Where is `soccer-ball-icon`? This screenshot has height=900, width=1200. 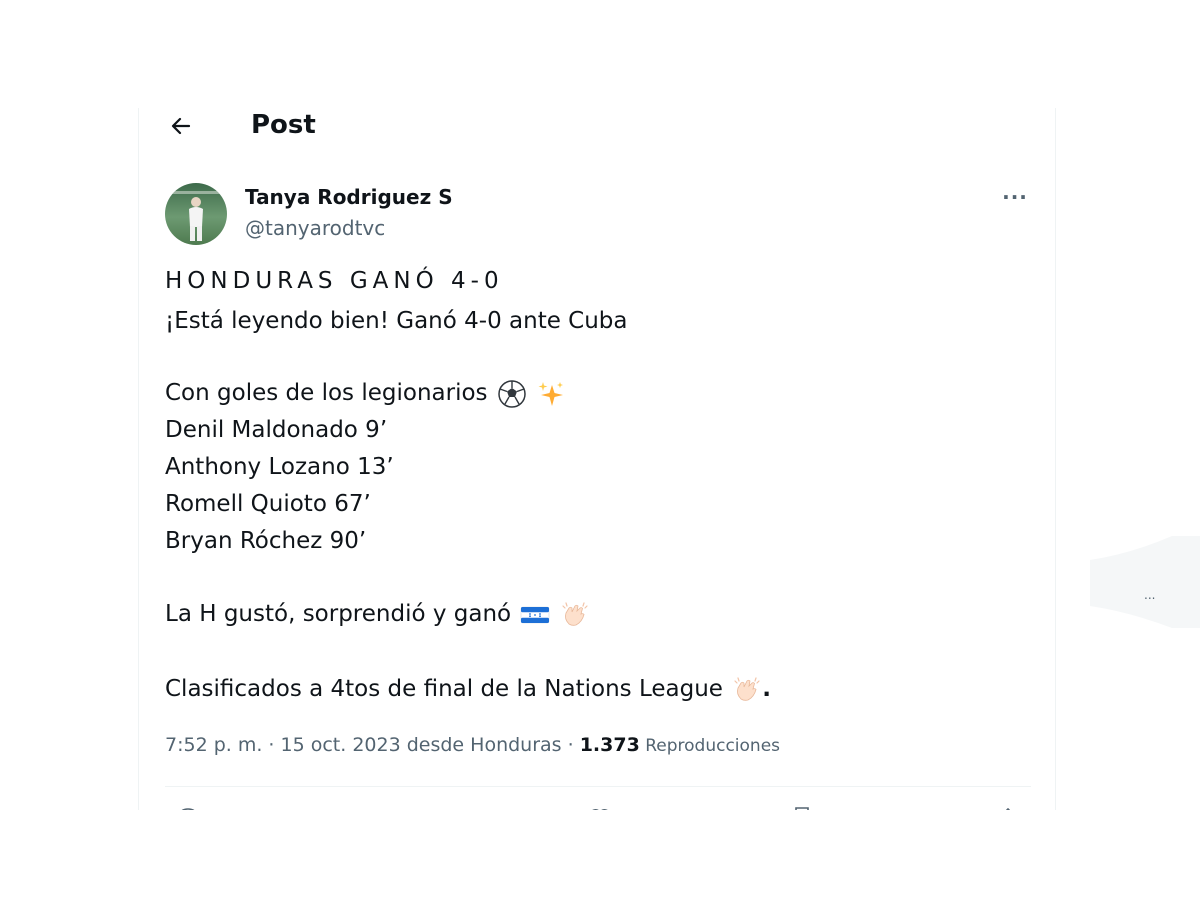
soccer-ball-icon is located at coordinates (512, 394).